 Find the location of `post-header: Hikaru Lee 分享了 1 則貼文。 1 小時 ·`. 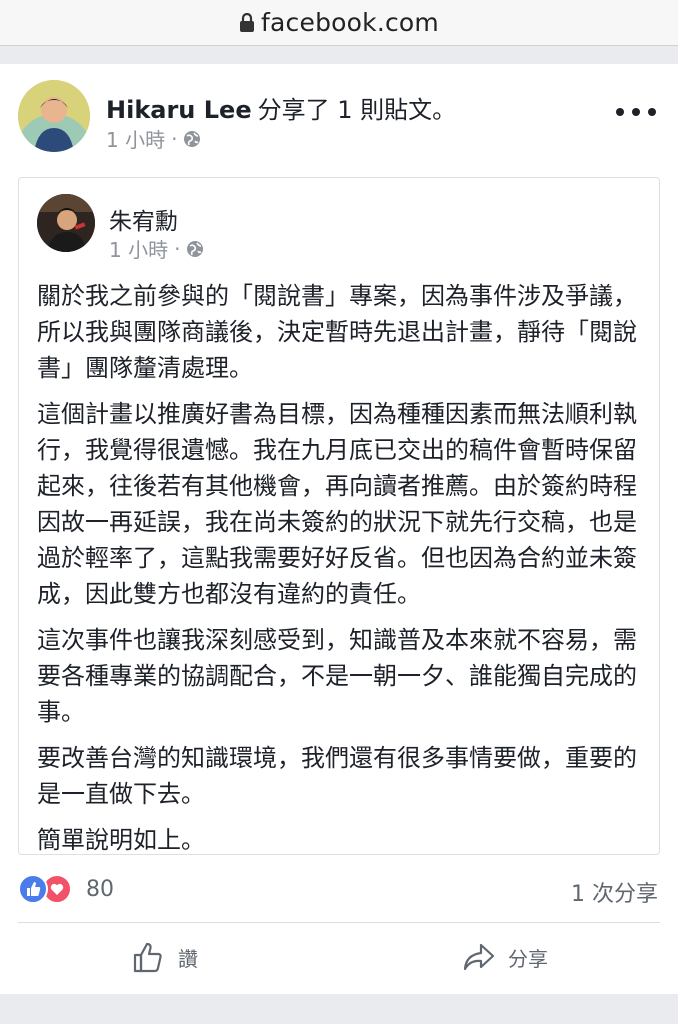

post-header: Hikaru Lee 分享了 1 則貼文。 1 小時 · is located at coordinates (339, 120).